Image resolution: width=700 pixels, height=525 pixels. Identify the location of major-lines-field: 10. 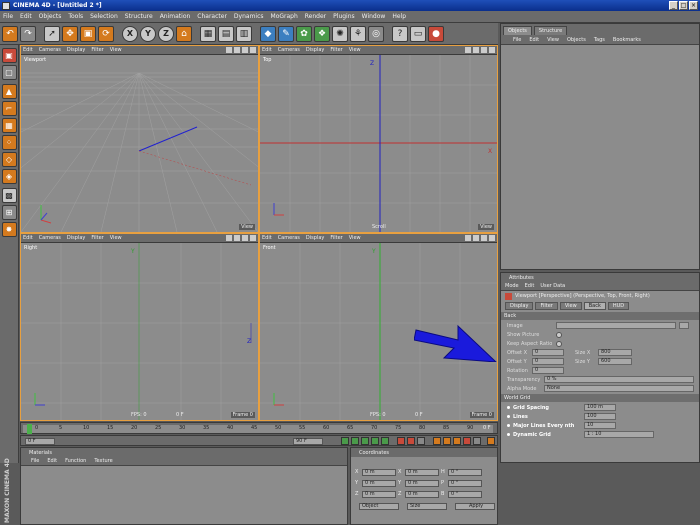
(600, 425).